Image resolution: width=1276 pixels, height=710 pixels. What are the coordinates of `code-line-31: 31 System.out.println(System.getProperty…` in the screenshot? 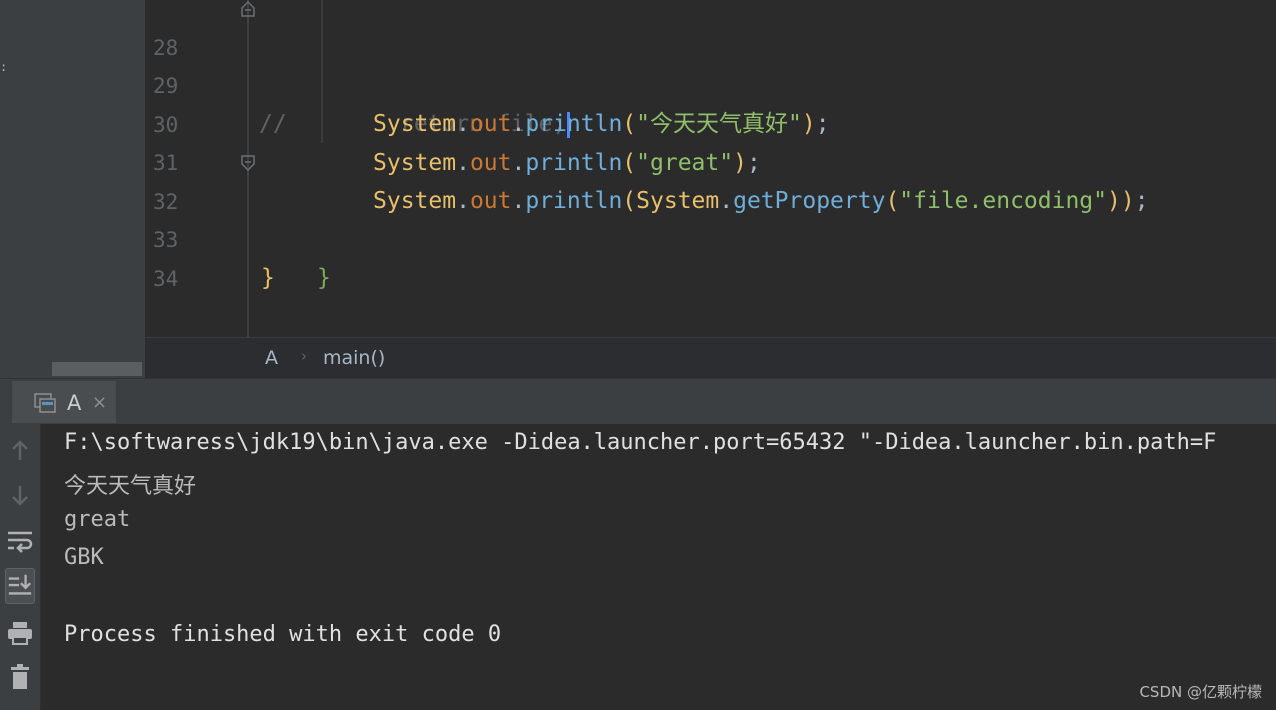 It's located at (710, 160).